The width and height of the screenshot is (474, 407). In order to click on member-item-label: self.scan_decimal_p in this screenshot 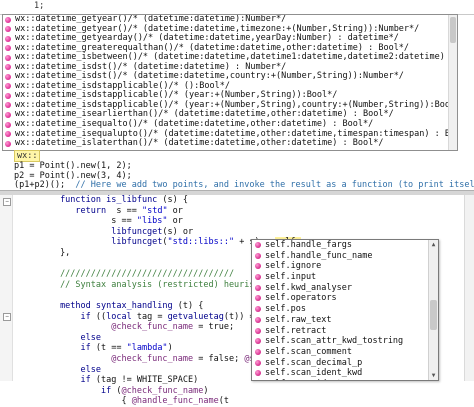, I will do `click(313, 363)`.